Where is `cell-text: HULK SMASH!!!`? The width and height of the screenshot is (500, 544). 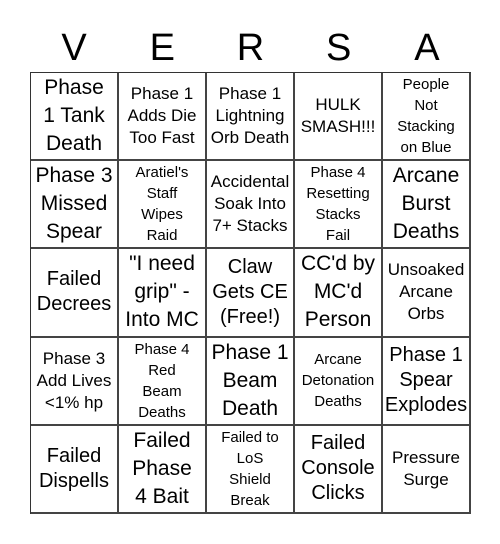 cell-text: HULK SMASH!!! is located at coordinates (338, 116).